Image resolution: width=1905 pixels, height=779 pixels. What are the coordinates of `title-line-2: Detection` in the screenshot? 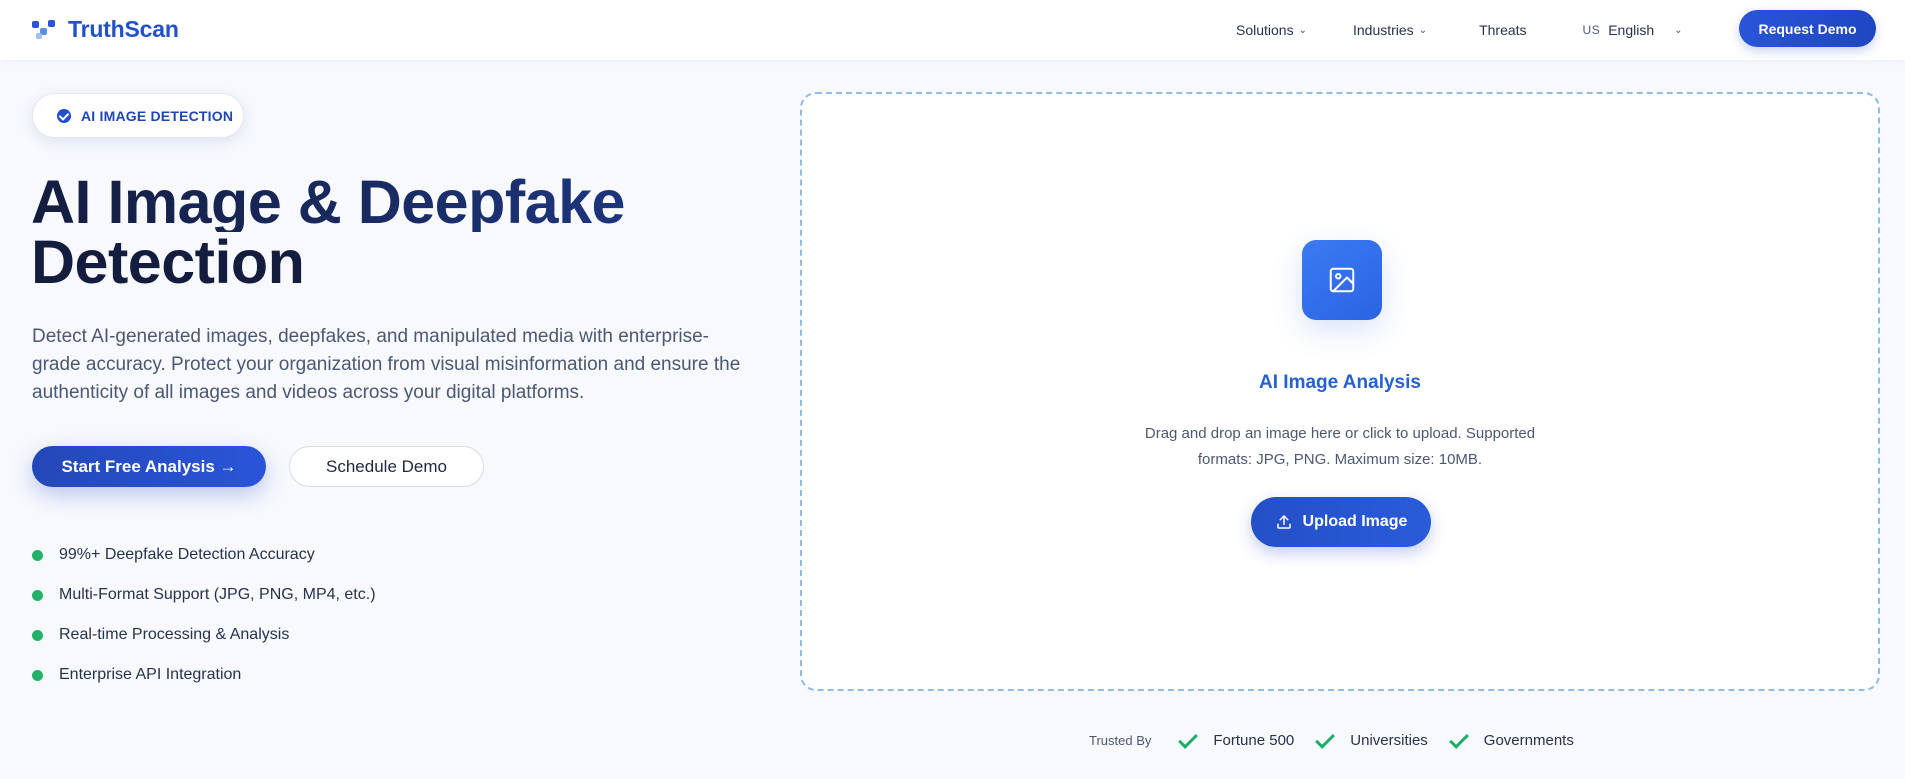 It's located at (168, 262).